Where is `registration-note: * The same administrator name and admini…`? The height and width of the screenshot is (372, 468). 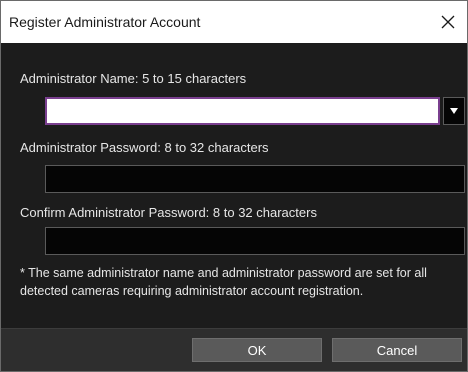 registration-note: * The same administrator name and admini… is located at coordinates (223, 282).